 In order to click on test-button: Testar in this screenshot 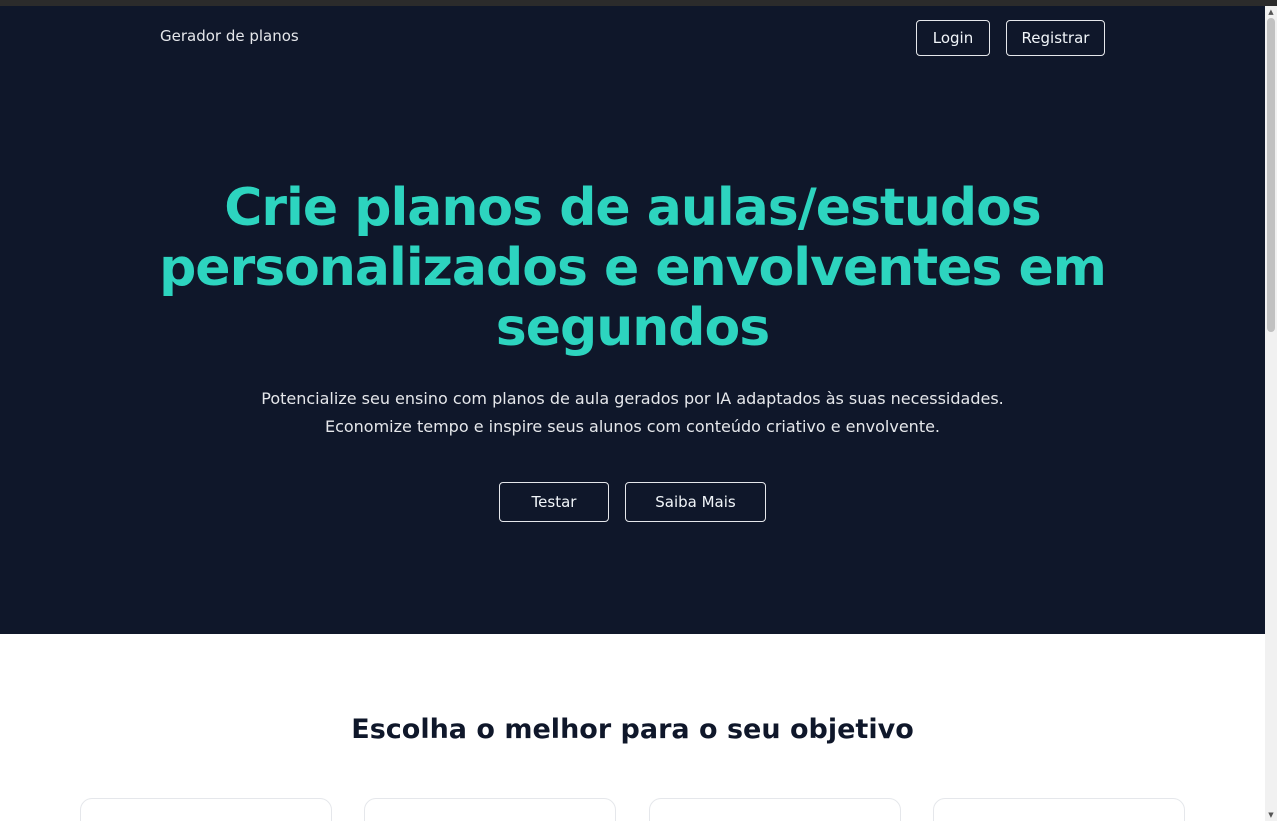, I will do `click(554, 502)`.